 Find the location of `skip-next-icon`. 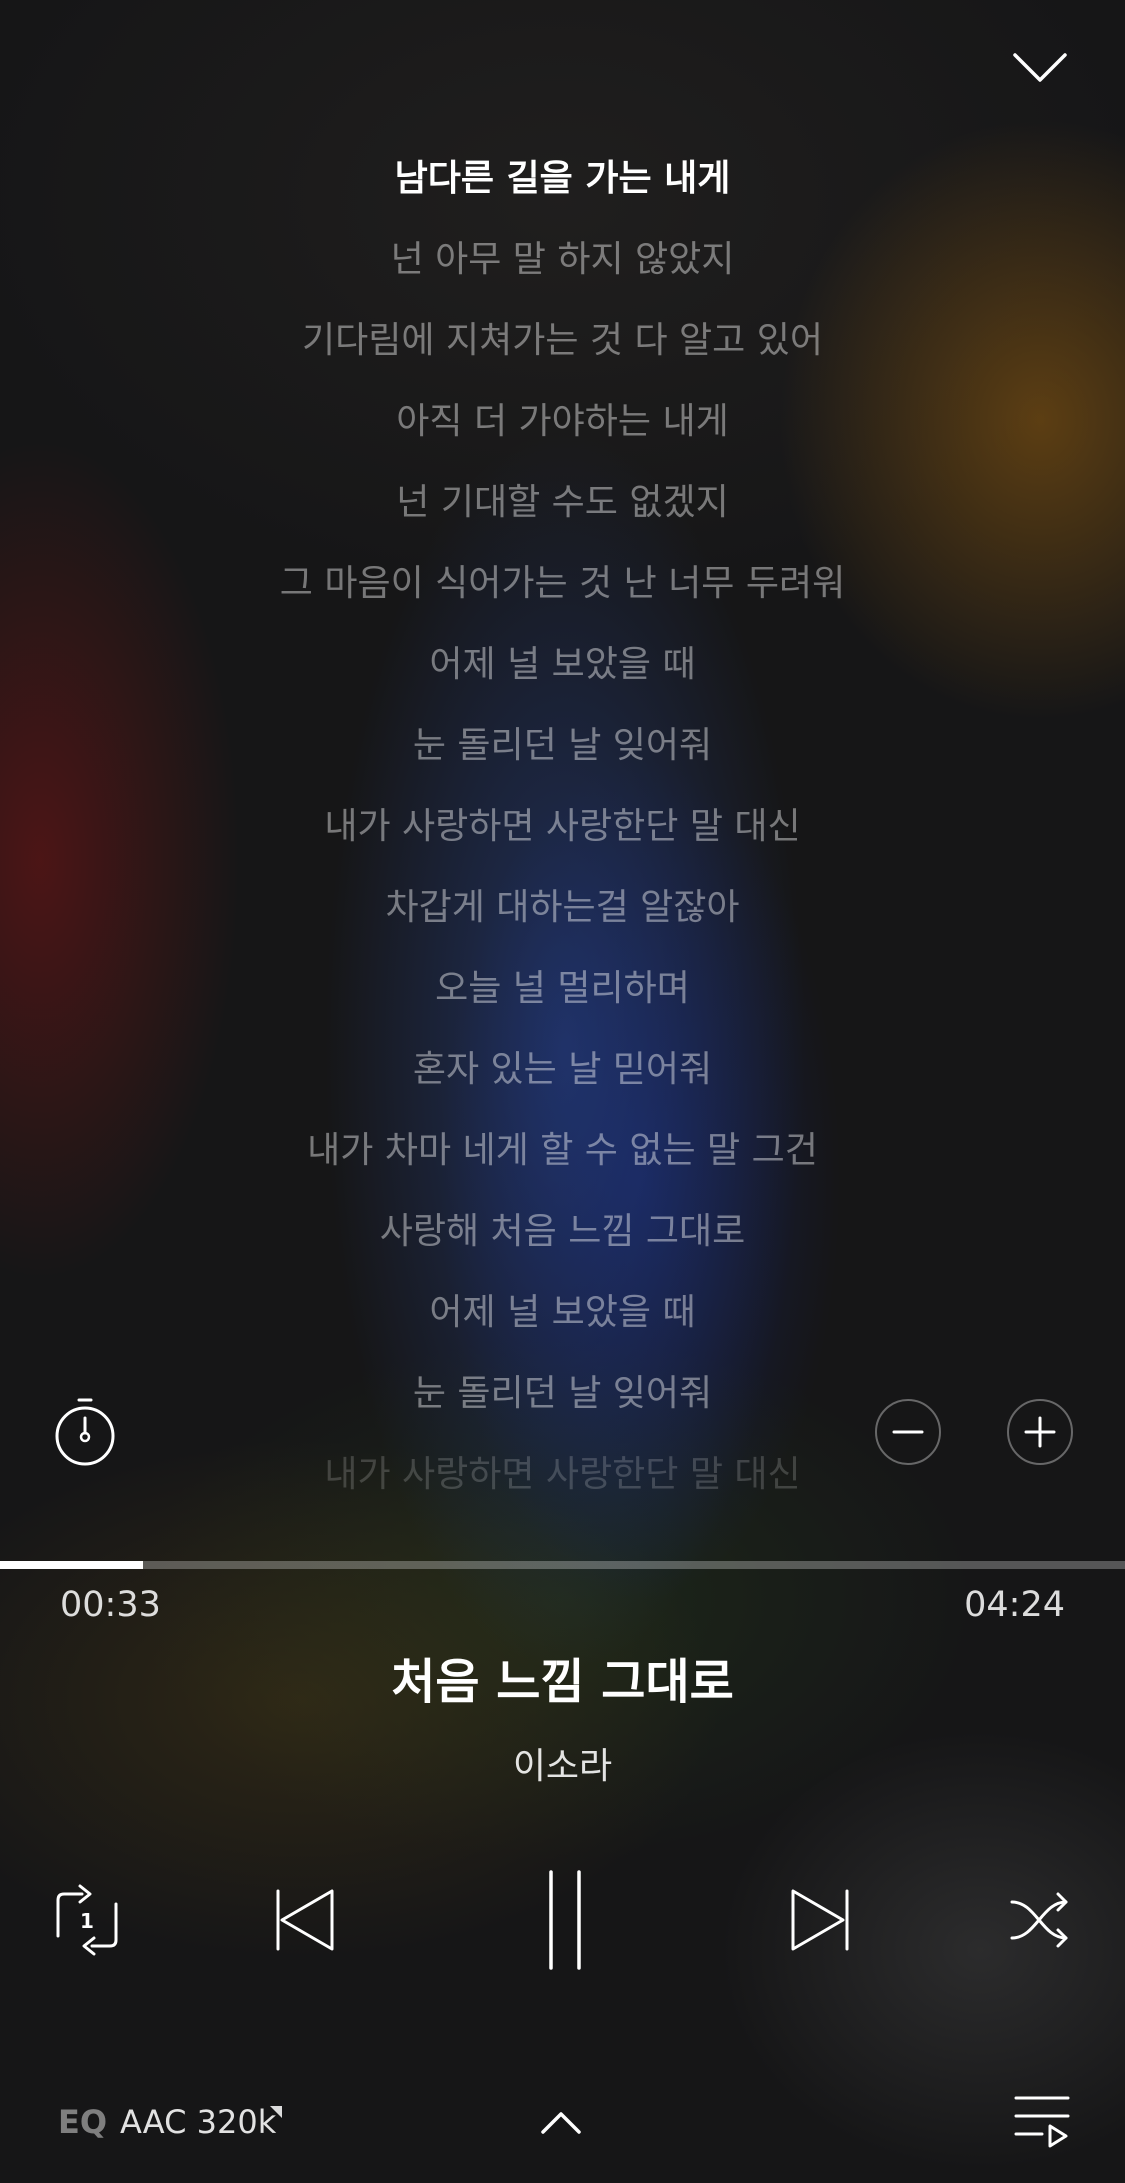

skip-next-icon is located at coordinates (820, 1920).